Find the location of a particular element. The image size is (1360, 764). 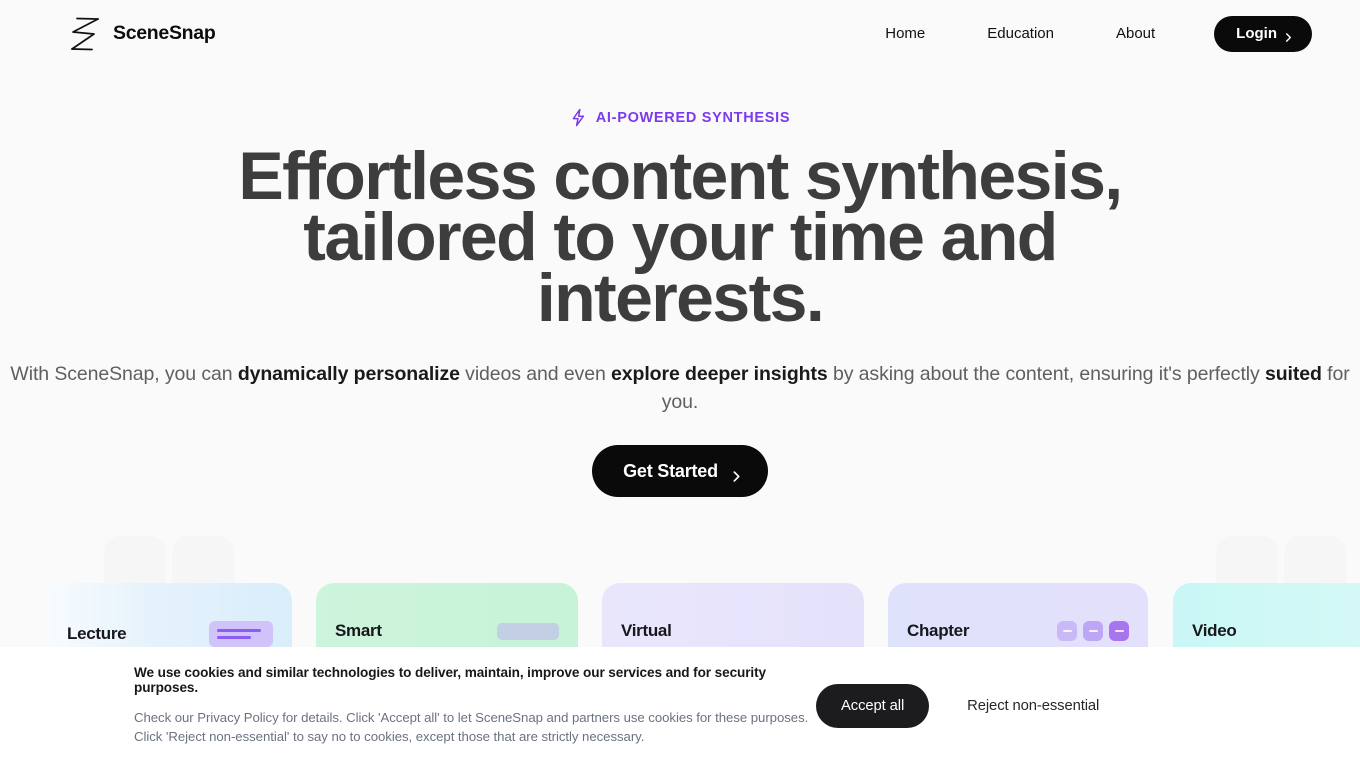

feature-card-title: Smart is located at coordinates (358, 630).